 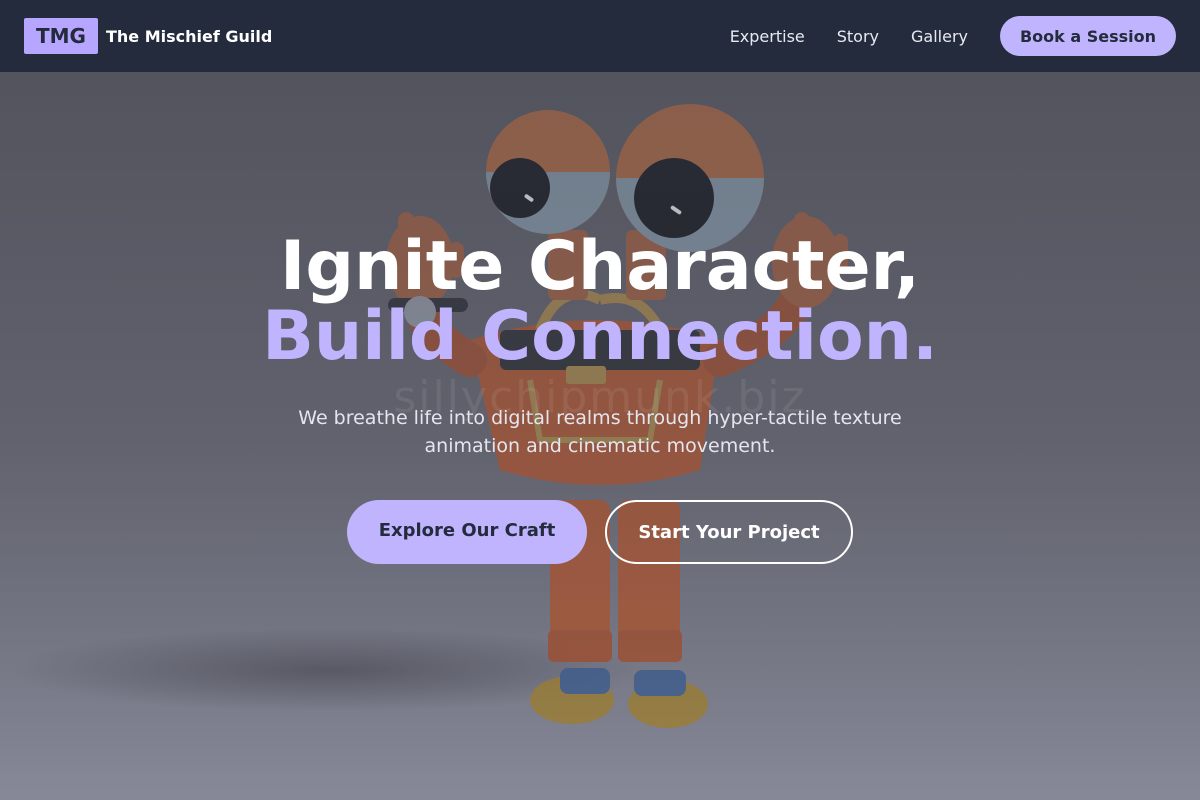 What do you see at coordinates (729, 532) in the screenshot?
I see `start-project-button: Start Your Project` at bounding box center [729, 532].